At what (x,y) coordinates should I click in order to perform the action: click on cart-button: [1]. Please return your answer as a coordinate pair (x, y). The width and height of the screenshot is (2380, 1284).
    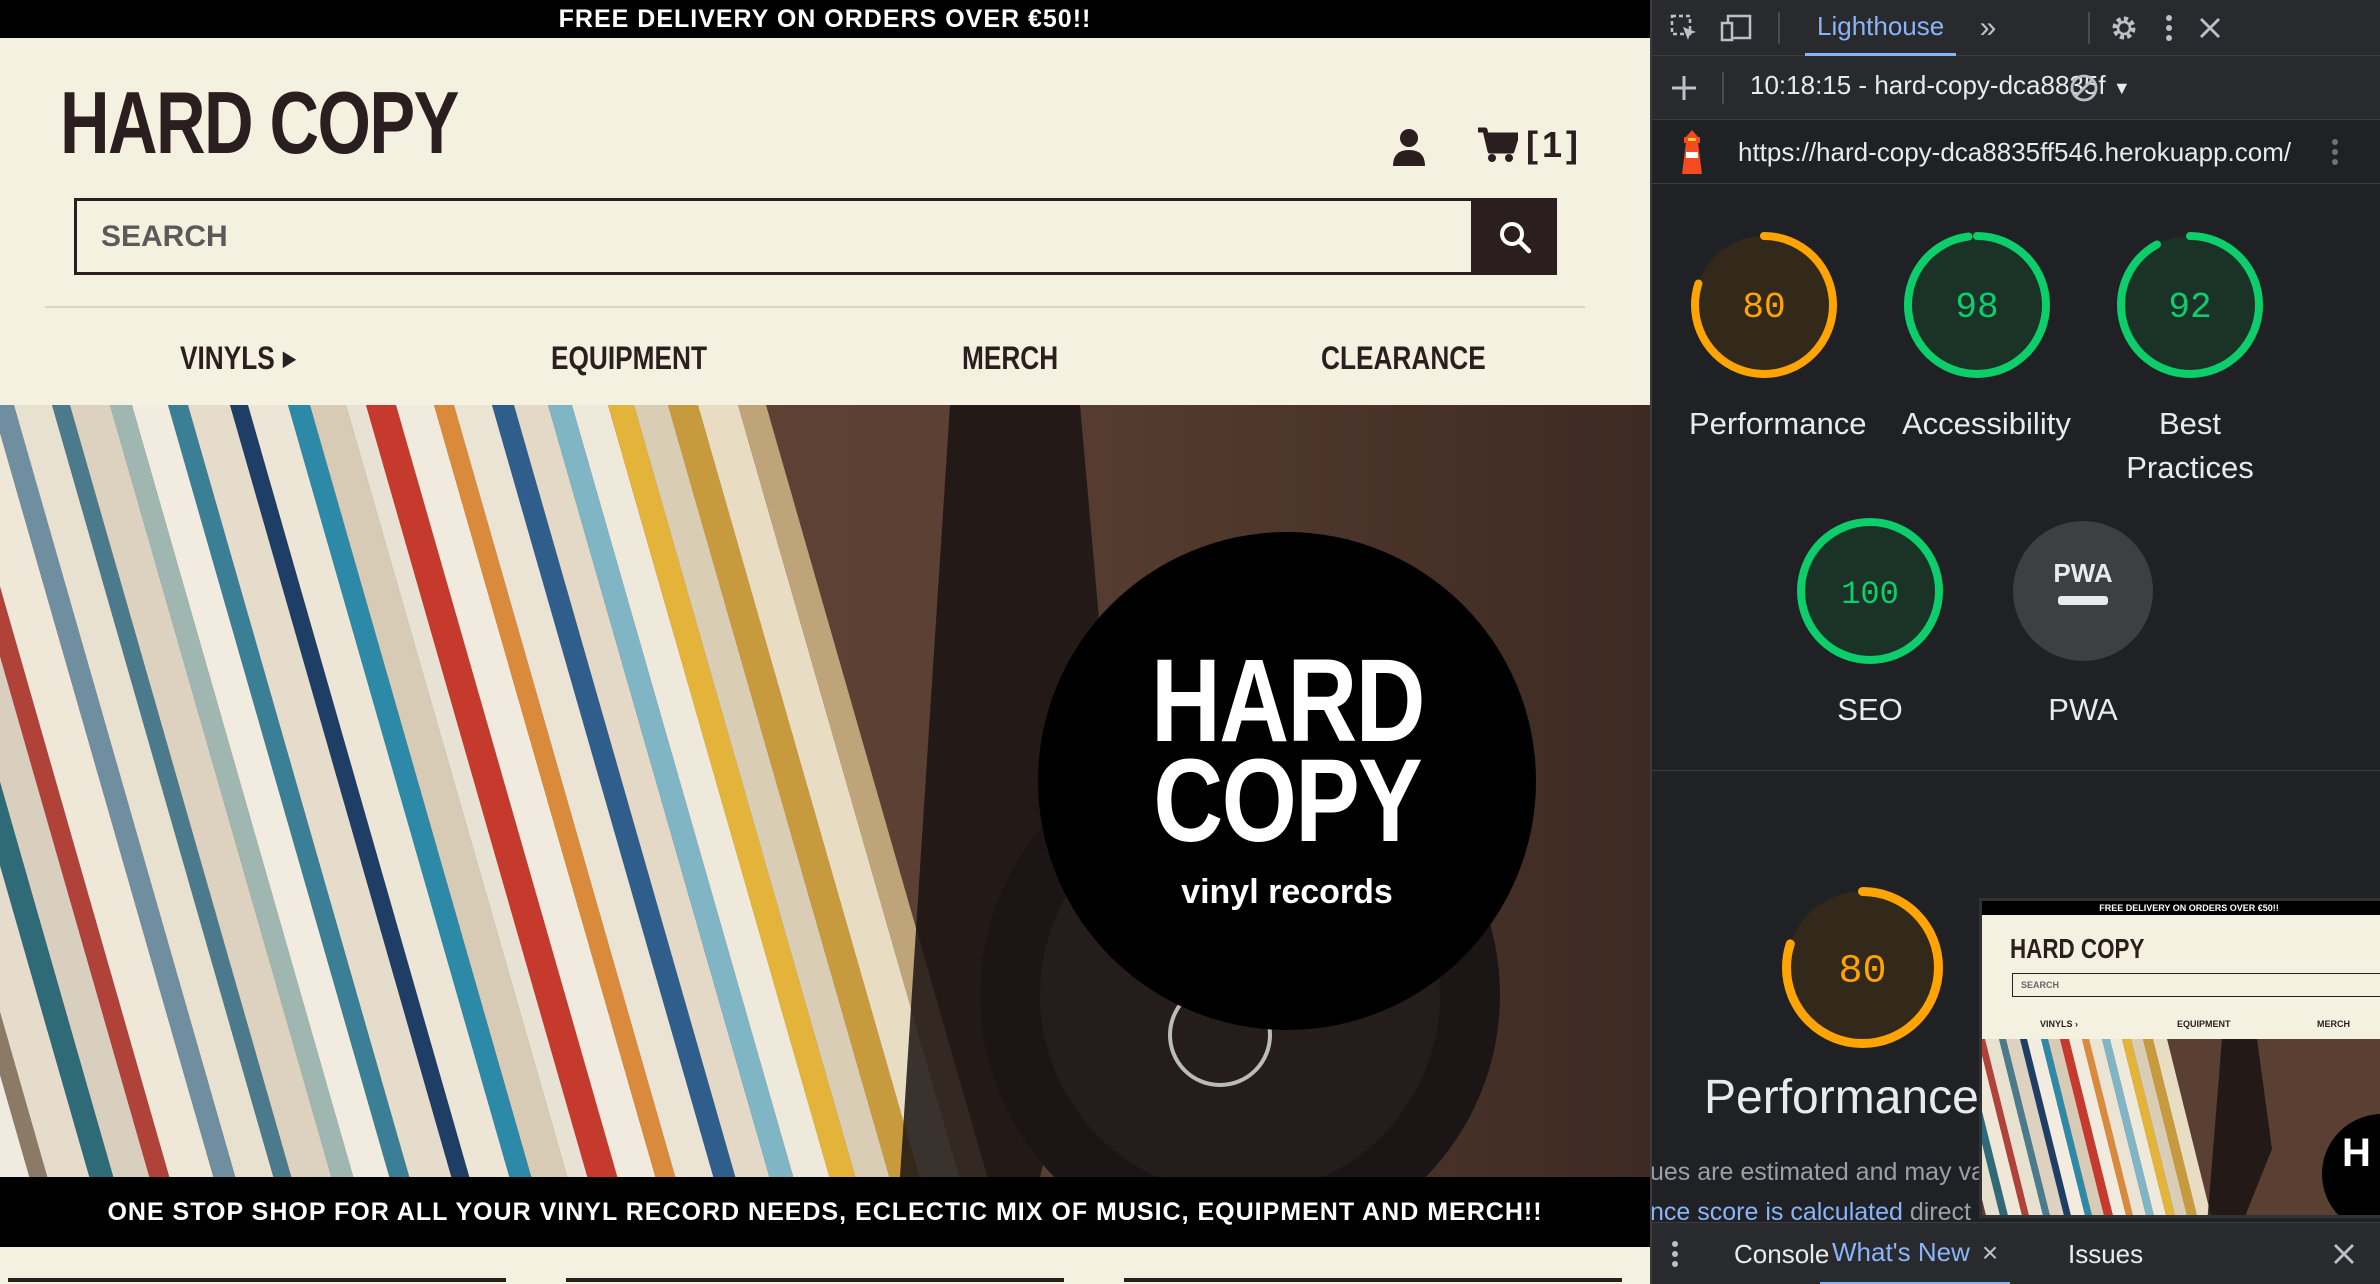
    Looking at the image, I should click on (1530, 145).